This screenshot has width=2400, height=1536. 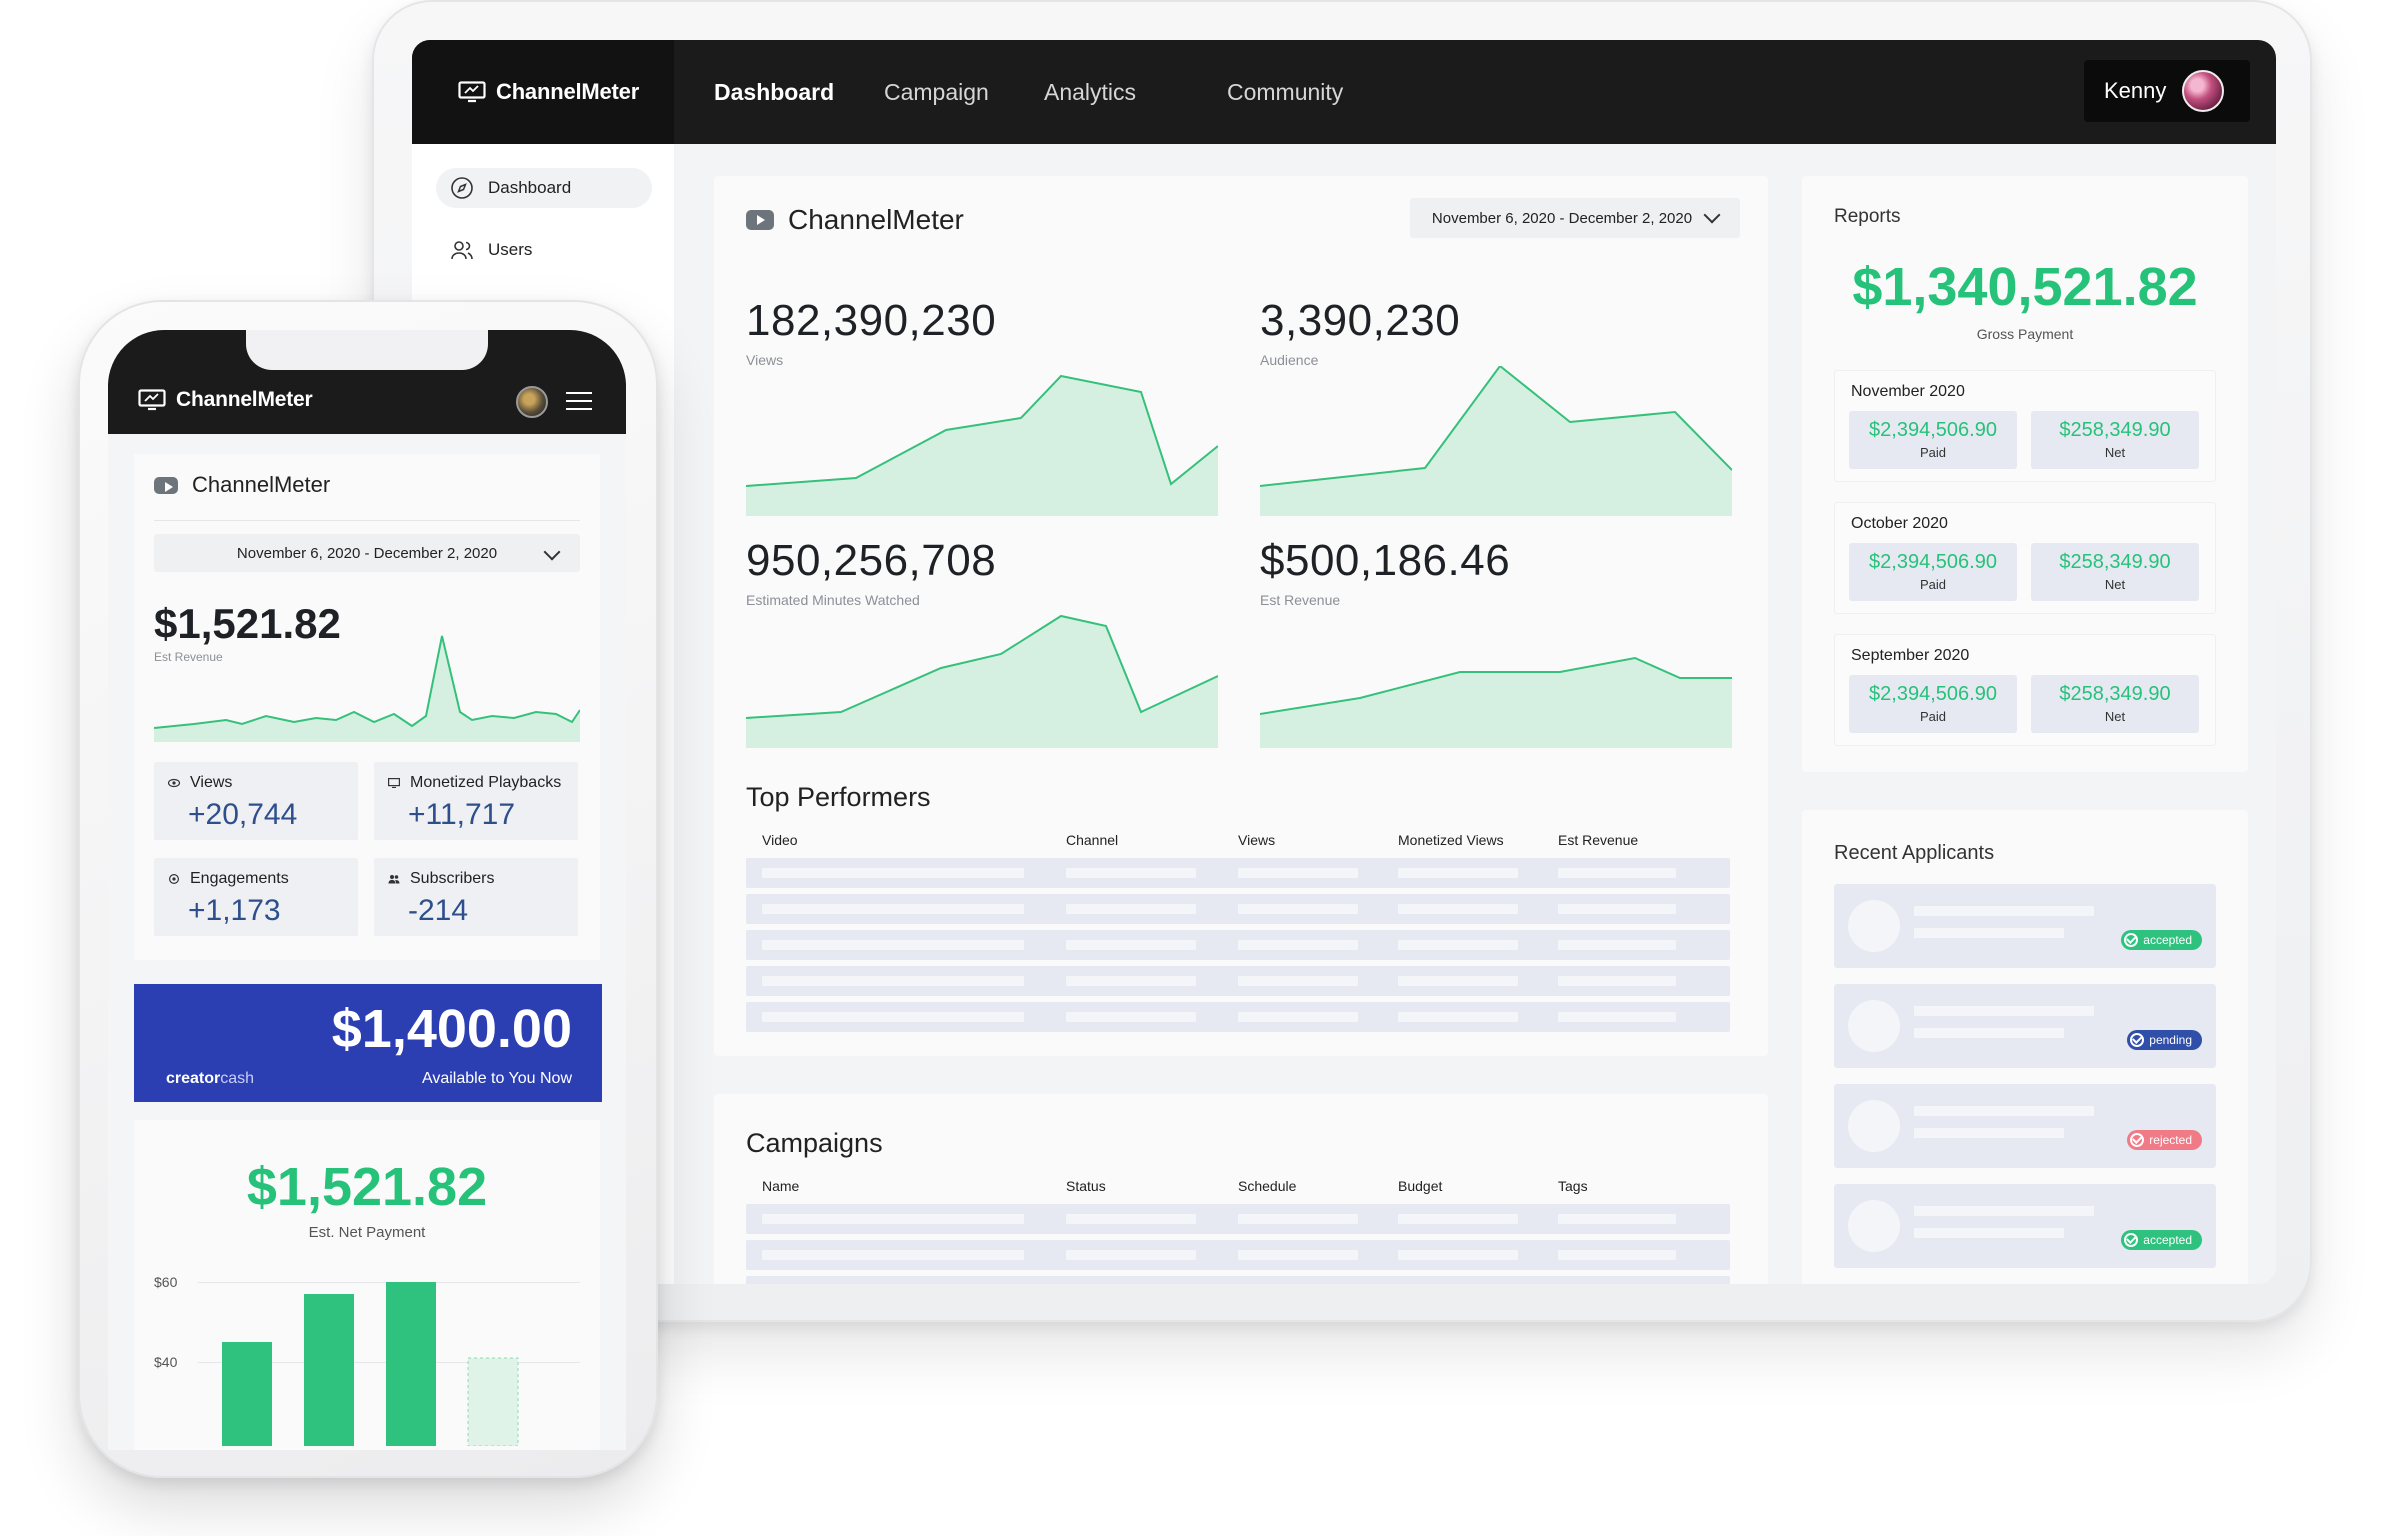 What do you see at coordinates (462, 250) in the screenshot?
I see `users-icon` at bounding box center [462, 250].